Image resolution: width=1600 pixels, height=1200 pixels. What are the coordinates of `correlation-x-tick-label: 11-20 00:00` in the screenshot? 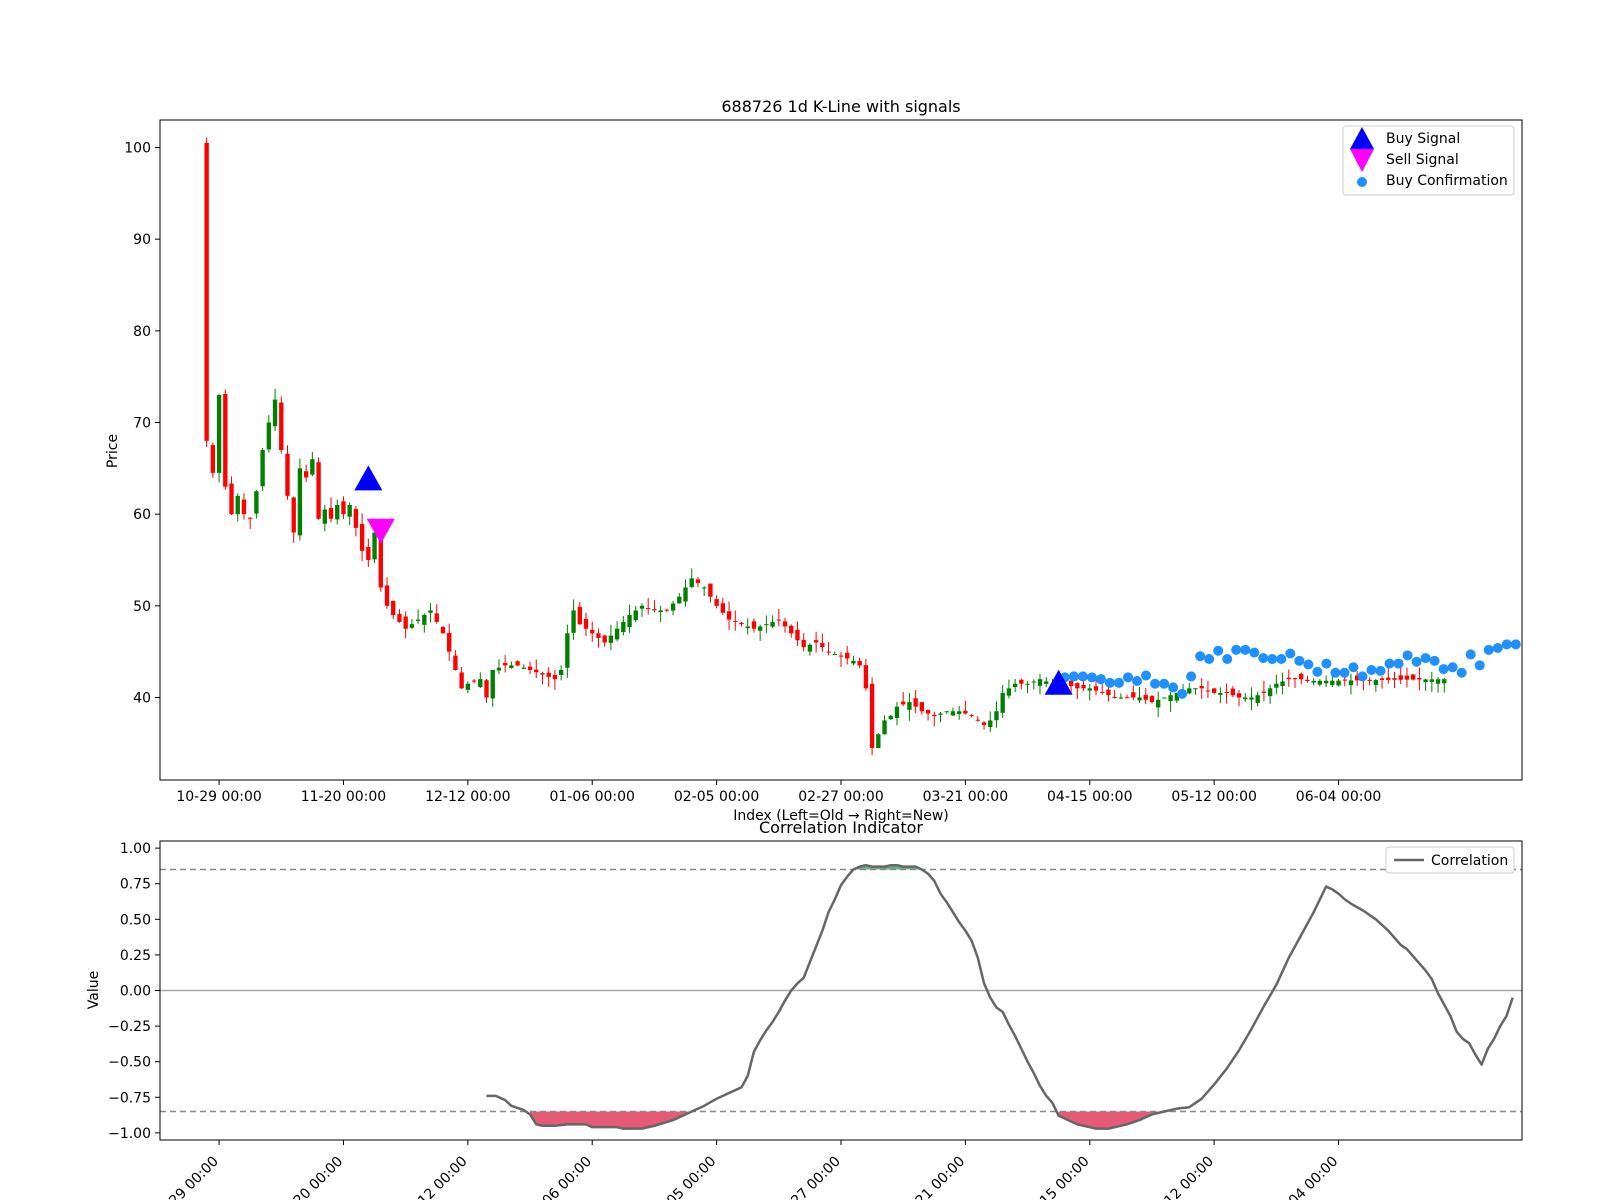 It's located at (311, 1177).